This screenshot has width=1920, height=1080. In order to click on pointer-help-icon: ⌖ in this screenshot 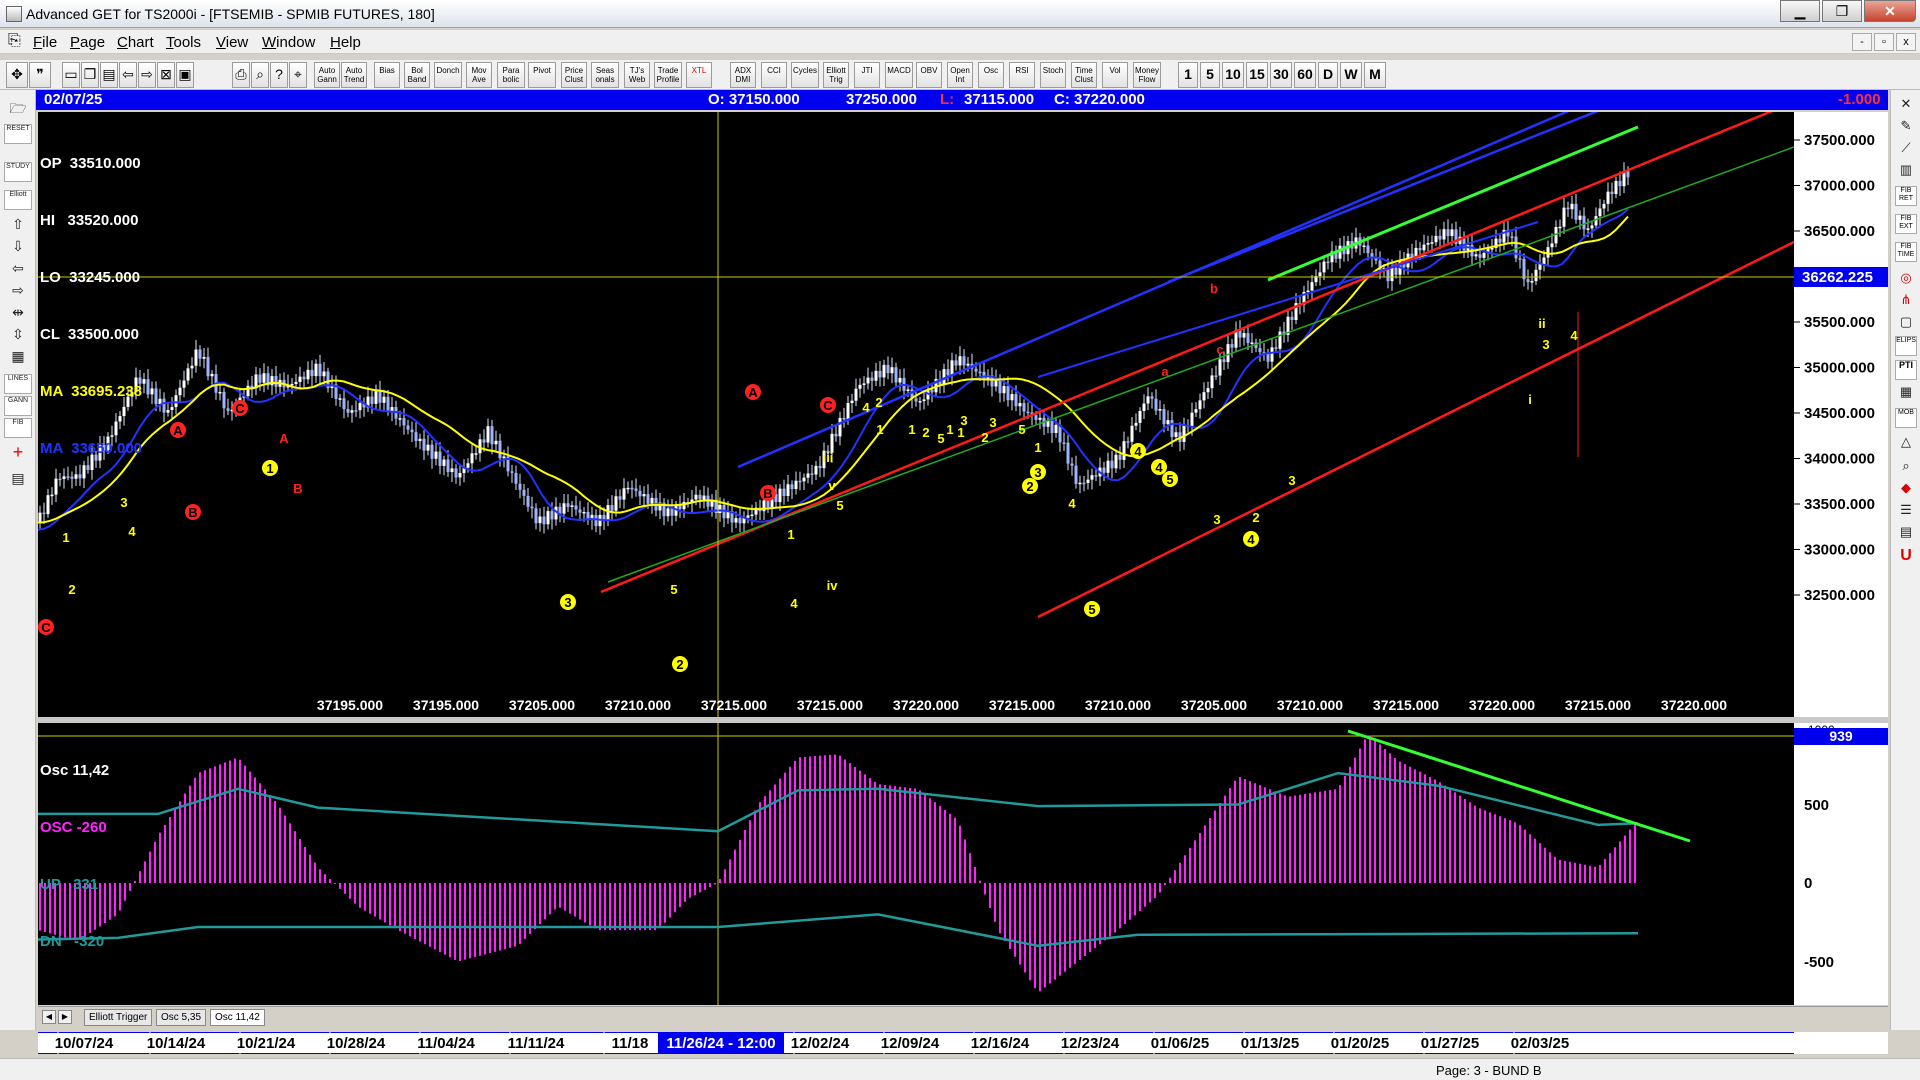, I will do `click(298, 75)`.